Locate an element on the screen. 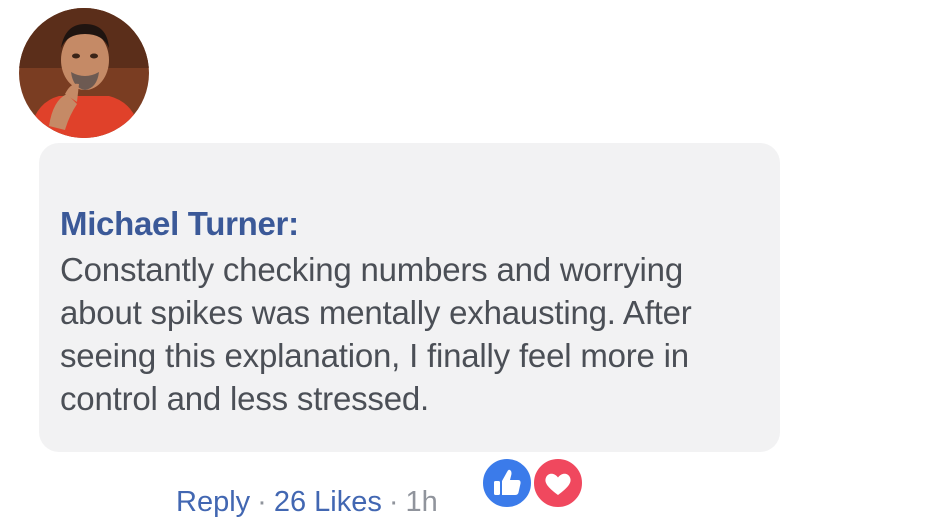 Image resolution: width=925 pixels, height=531 pixels. like-reaction is located at coordinates (507, 483).